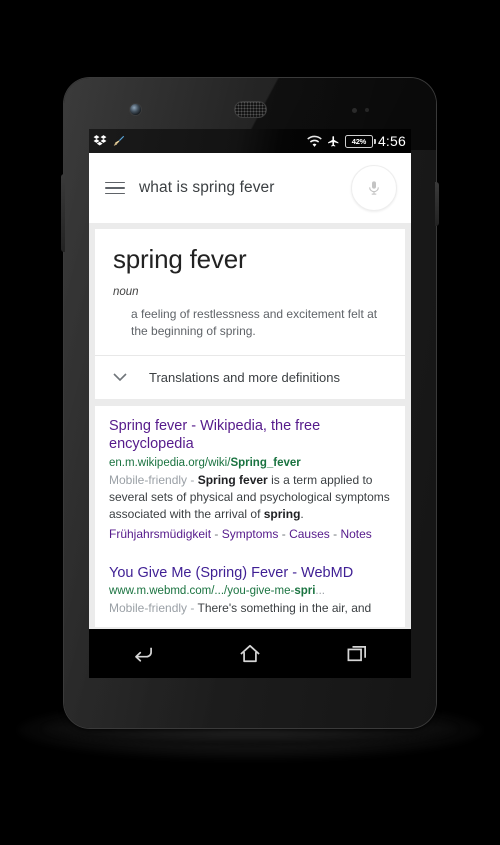 Image resolution: width=500 pixels, height=845 pixels. I want to click on system-status-icons: 42% + 4:56, so click(356, 141).